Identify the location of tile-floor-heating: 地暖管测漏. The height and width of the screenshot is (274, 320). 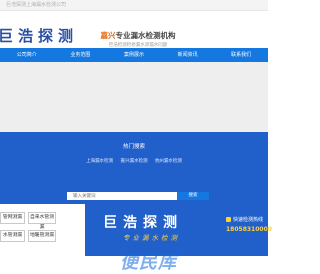
(42, 236).